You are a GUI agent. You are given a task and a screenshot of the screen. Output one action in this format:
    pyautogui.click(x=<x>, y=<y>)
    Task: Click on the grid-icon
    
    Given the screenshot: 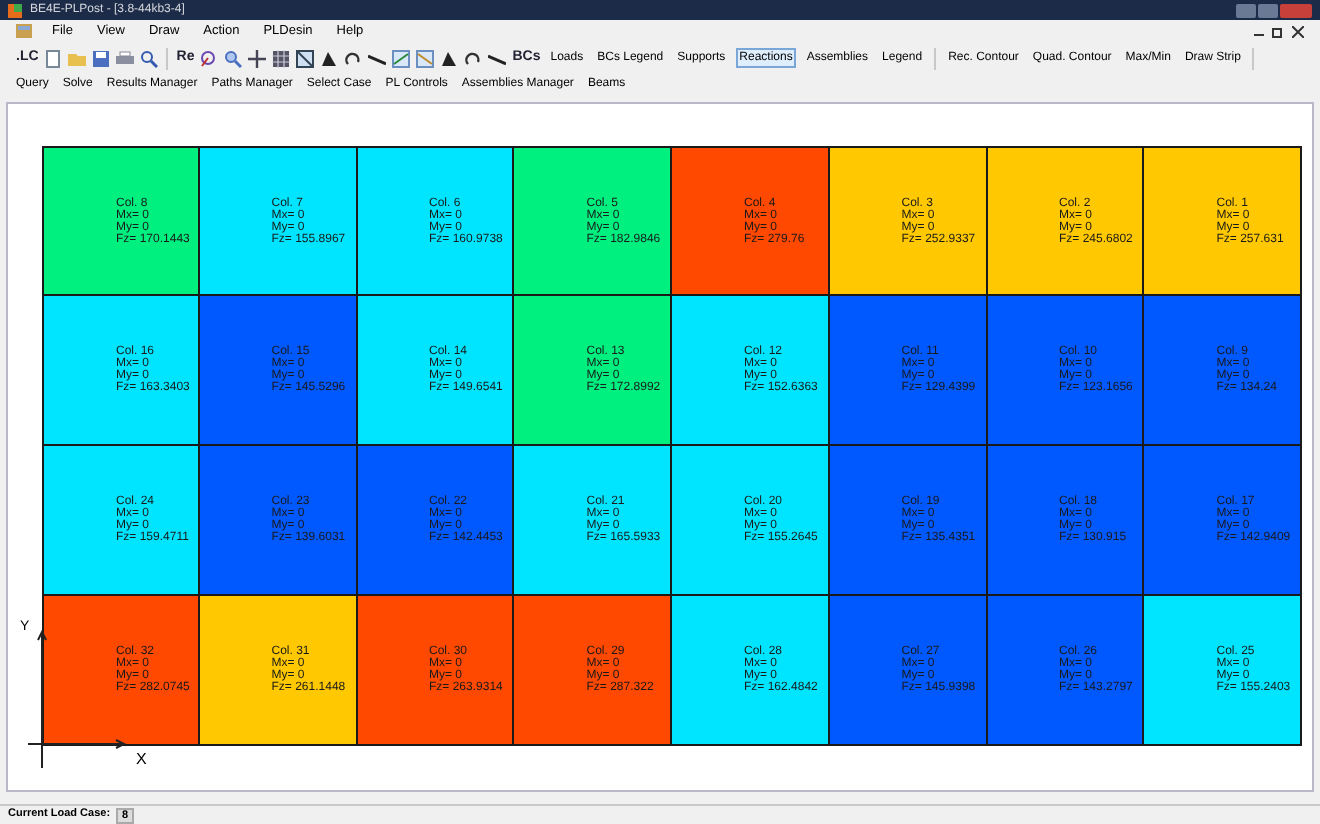 What is the action you would take?
    pyautogui.click(x=281, y=58)
    